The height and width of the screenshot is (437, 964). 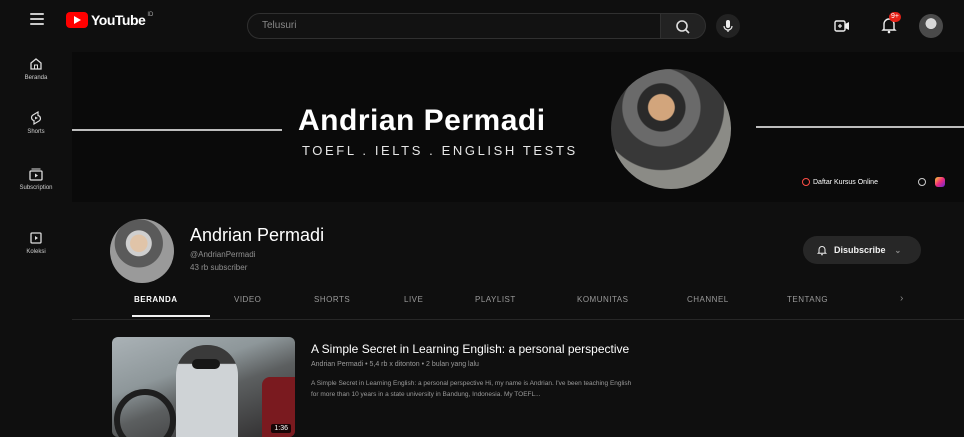 I want to click on link-icon, so click(x=806, y=182).